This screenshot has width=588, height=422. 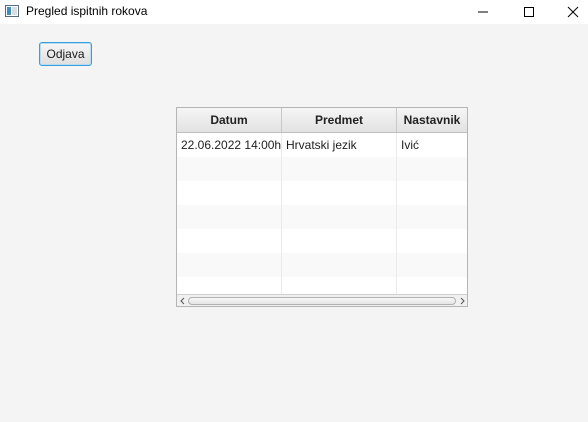 I want to click on scroll-left-icon, so click(x=183, y=301).